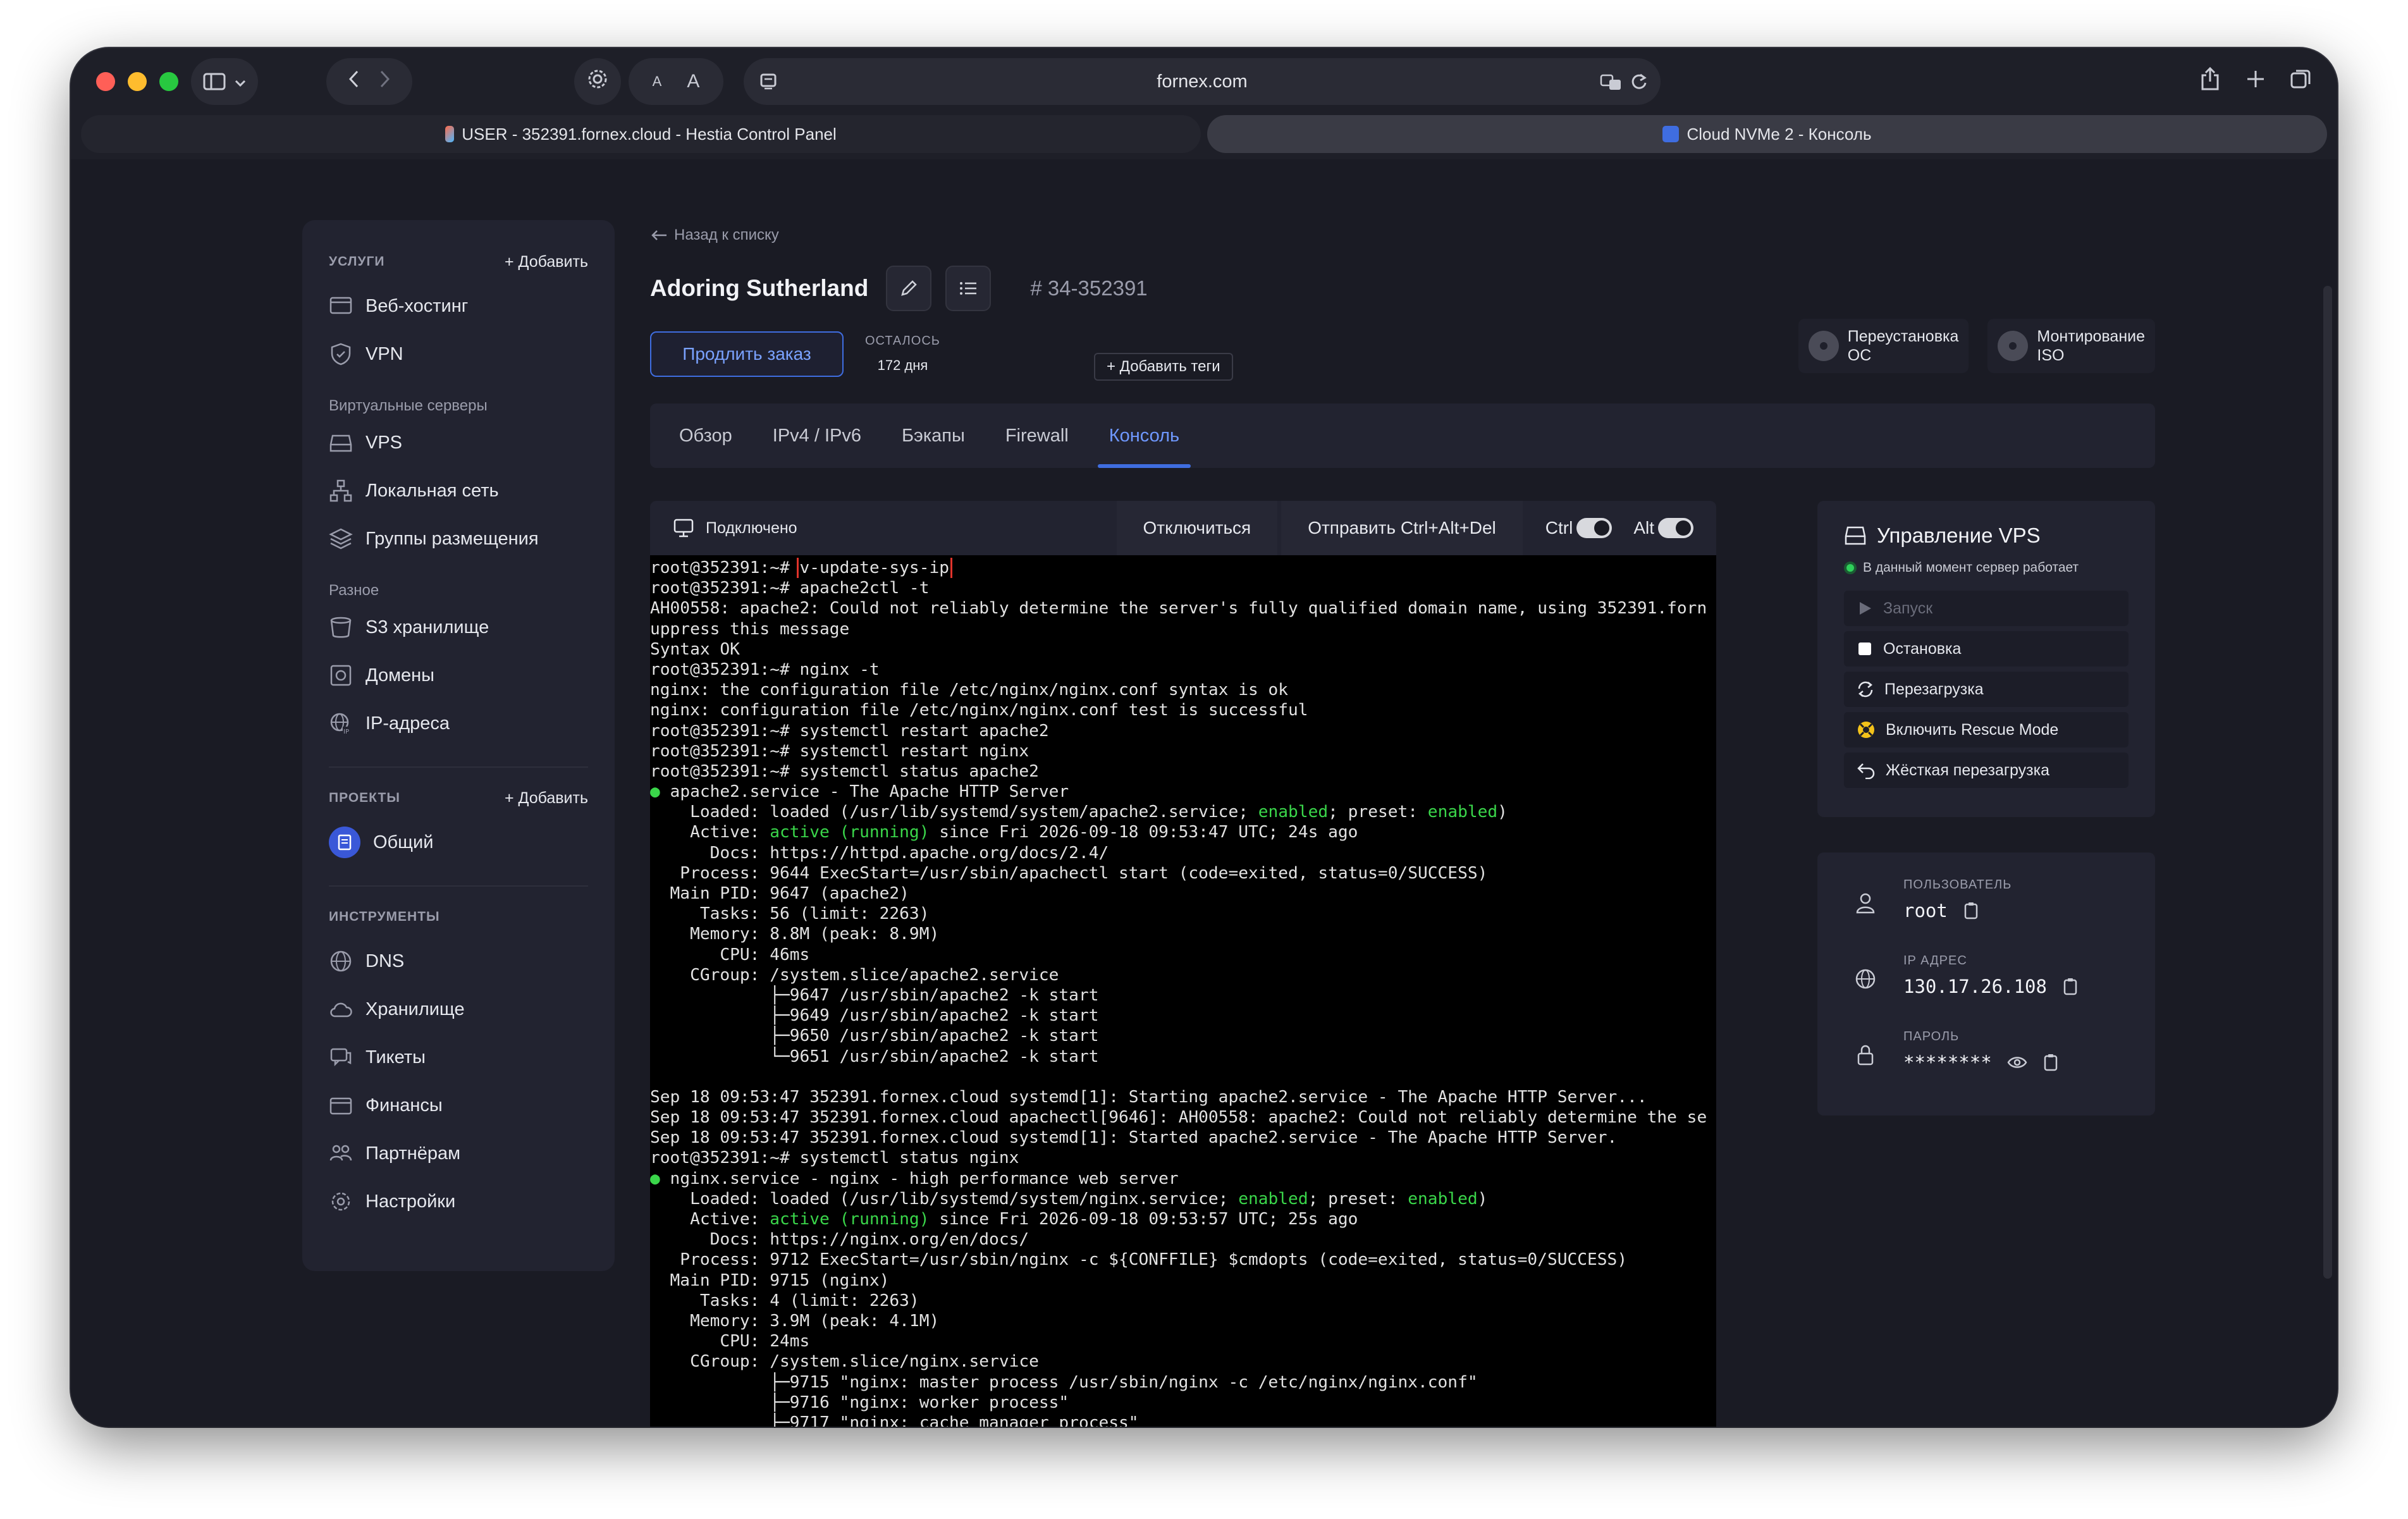 The image size is (2408, 1519). I want to click on terminal-line: Docs: https://nginx.org/en/docs/, so click(839, 1240).